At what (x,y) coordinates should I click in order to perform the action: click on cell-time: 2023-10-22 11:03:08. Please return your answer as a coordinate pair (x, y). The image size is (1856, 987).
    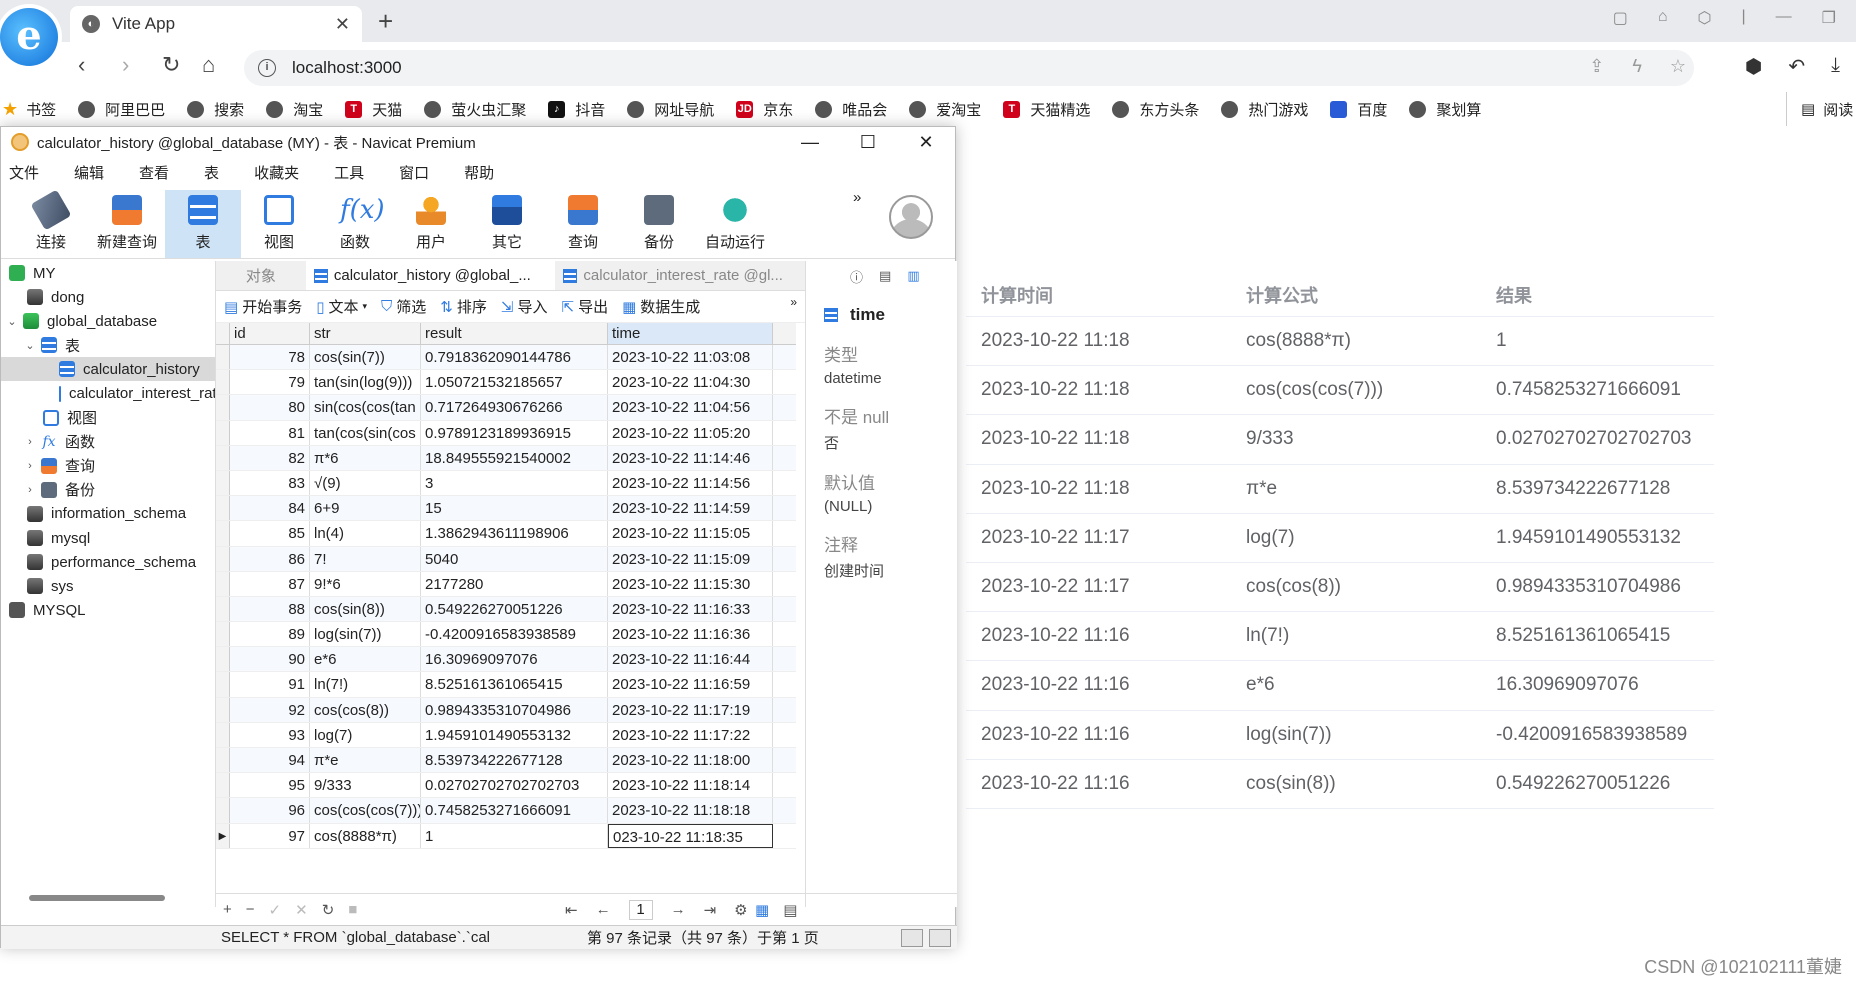
    Looking at the image, I should click on (690, 357).